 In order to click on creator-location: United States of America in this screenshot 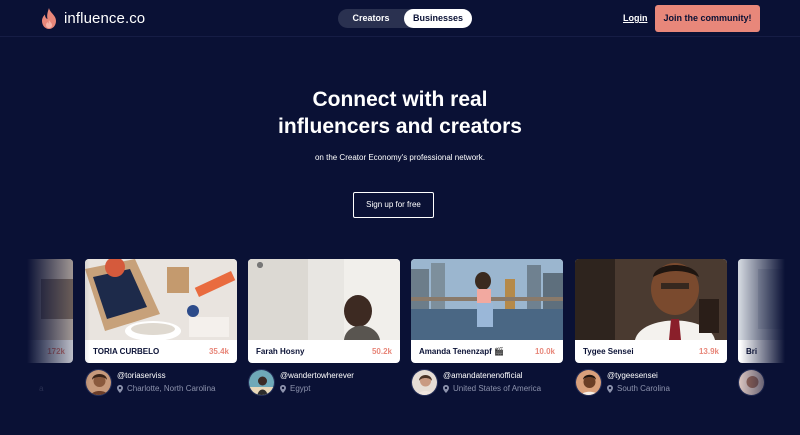, I will do `click(492, 388)`.